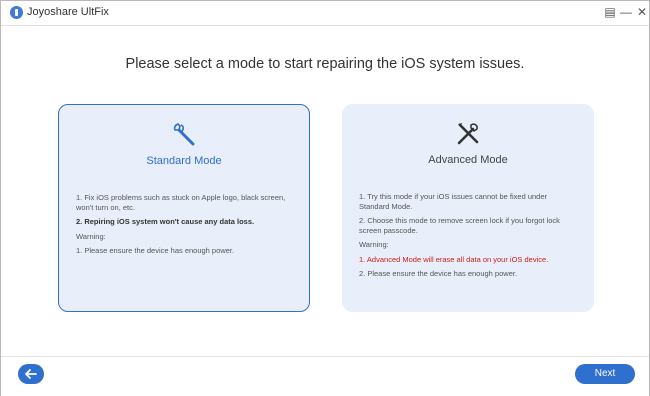 Image resolution: width=650 pixels, height=396 pixels. I want to click on advanced-mode-warning-label: Warning:, so click(374, 244).